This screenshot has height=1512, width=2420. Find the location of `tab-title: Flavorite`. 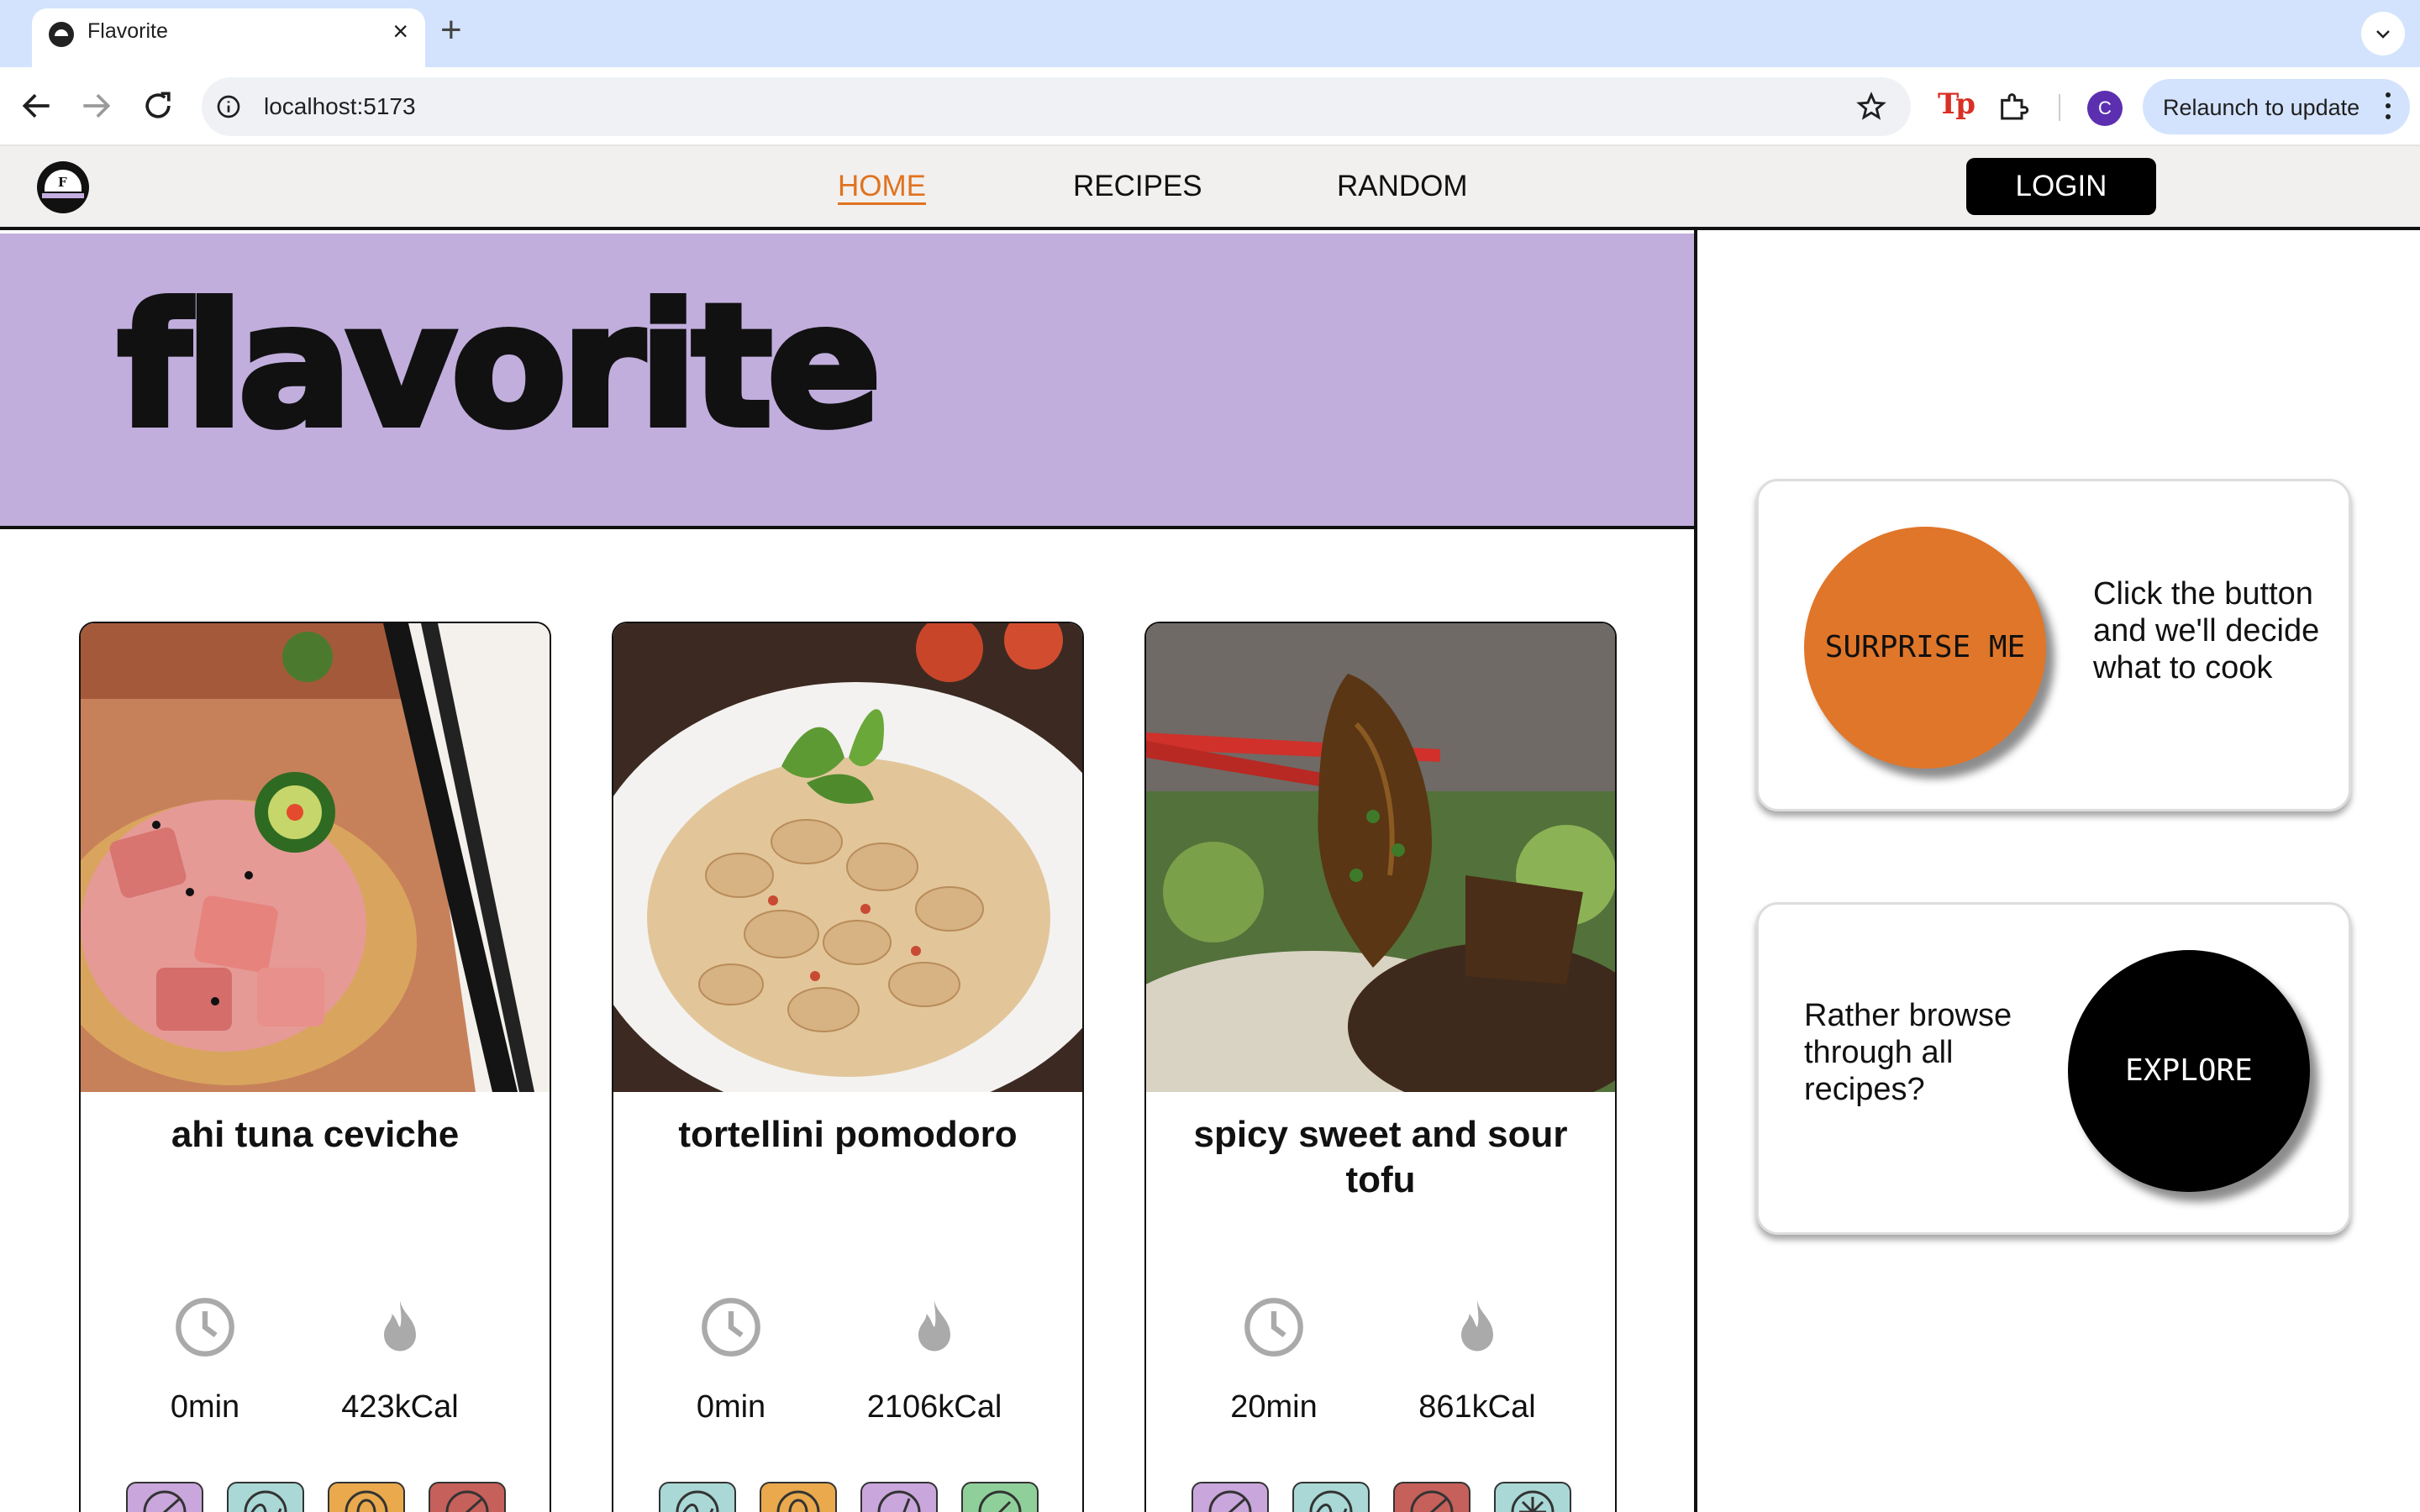

tab-title: Flavorite is located at coordinates (128, 31).